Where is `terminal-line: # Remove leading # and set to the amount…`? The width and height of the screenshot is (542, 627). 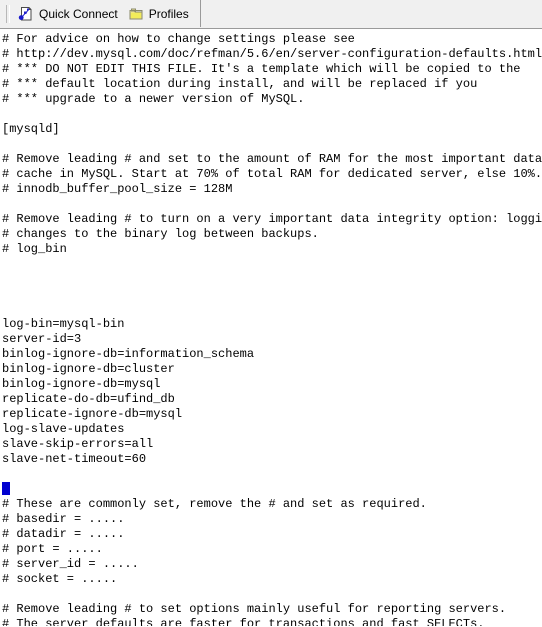
terminal-line: # Remove leading # and set to the amount… is located at coordinates (272, 159).